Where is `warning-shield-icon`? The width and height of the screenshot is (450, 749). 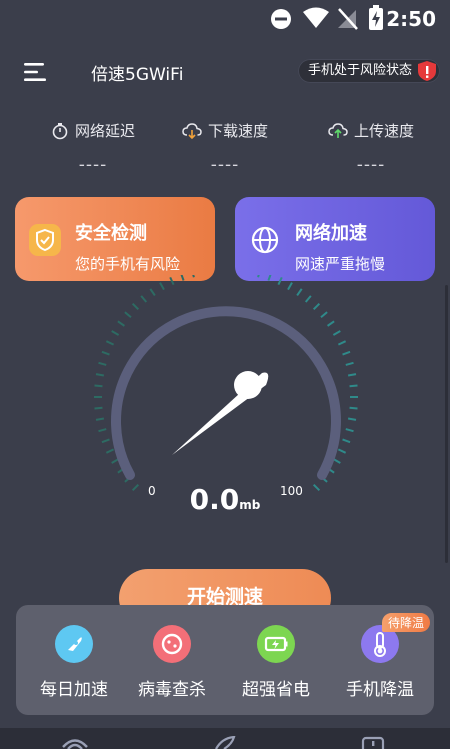 warning-shield-icon is located at coordinates (427, 71).